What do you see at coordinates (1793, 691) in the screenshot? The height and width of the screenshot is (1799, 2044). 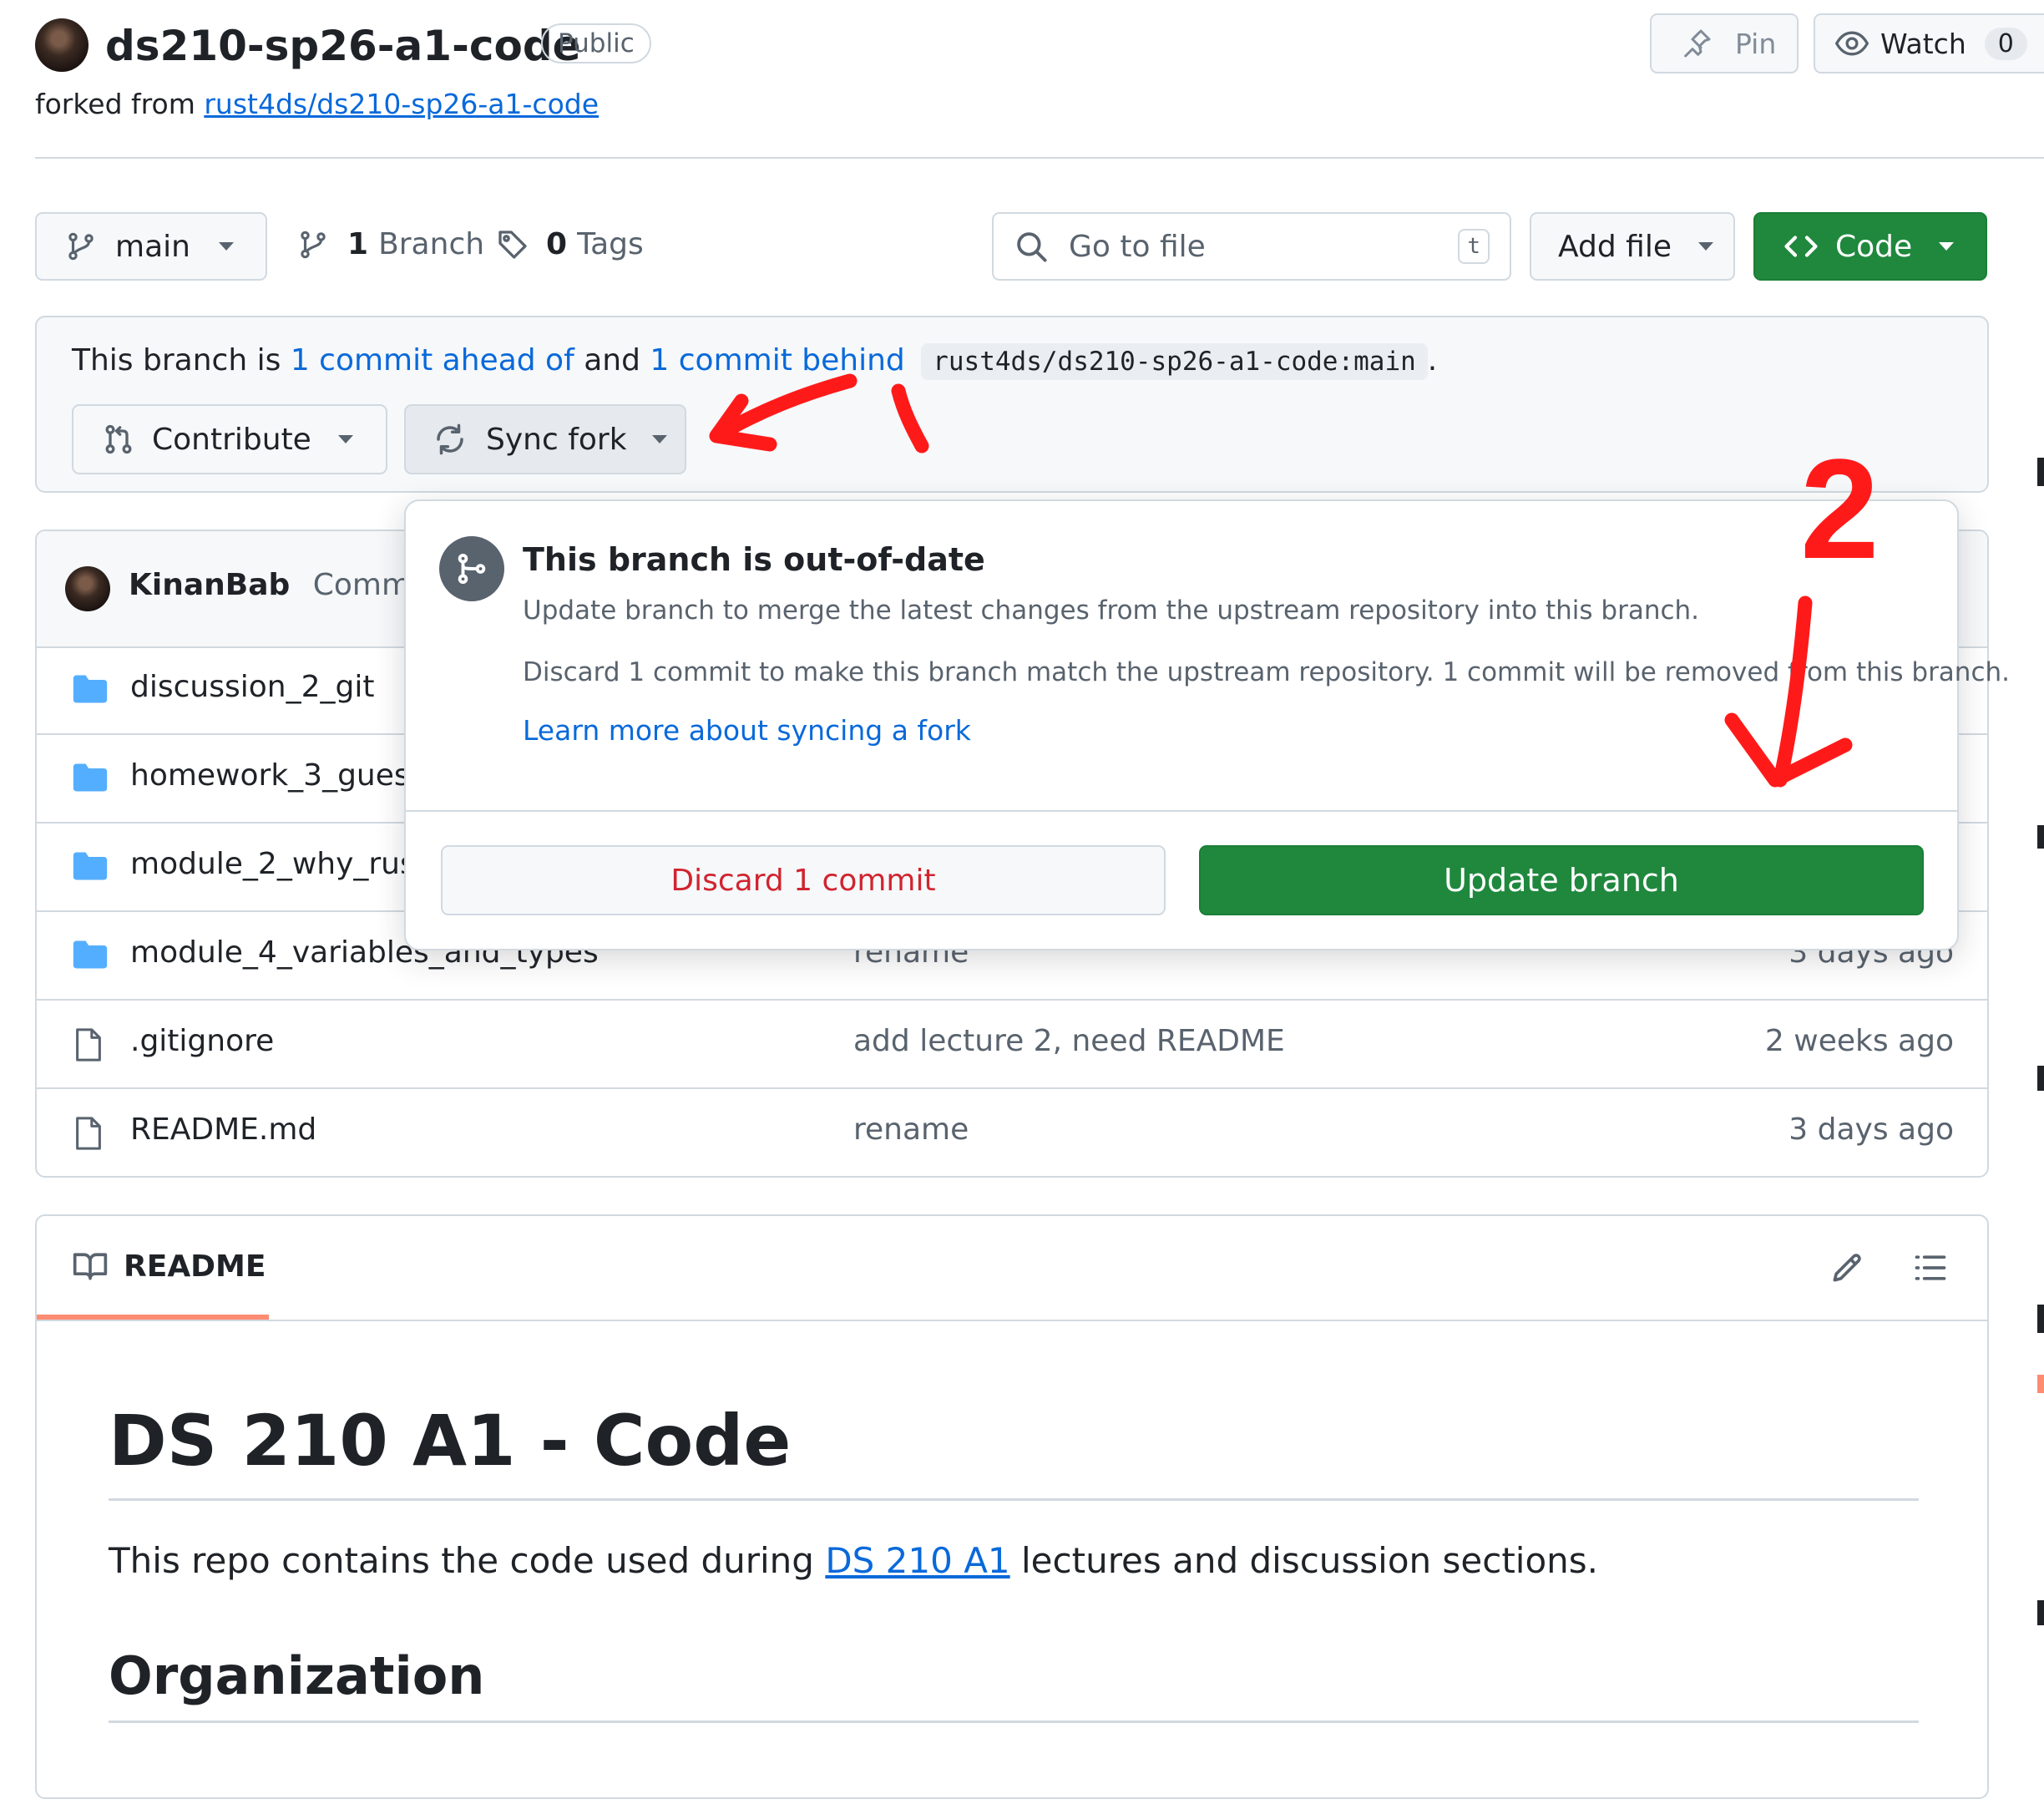 I see `annotation-arrow-2-shaft` at bounding box center [1793, 691].